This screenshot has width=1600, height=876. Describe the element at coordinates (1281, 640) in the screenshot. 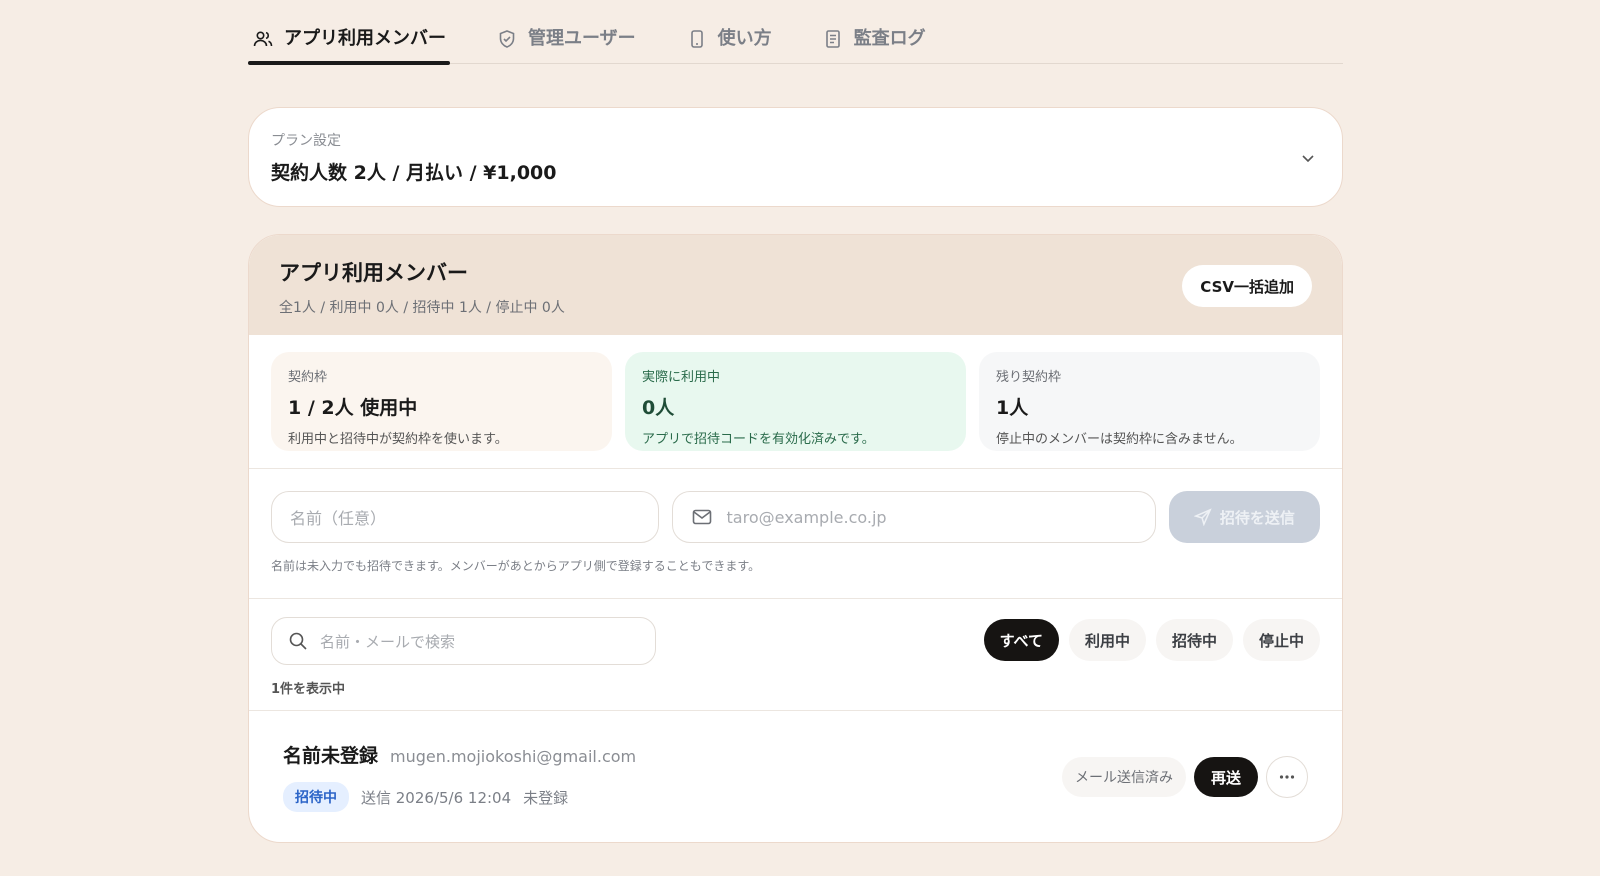

I see `filter-pill-suspended: 停止中` at that location.